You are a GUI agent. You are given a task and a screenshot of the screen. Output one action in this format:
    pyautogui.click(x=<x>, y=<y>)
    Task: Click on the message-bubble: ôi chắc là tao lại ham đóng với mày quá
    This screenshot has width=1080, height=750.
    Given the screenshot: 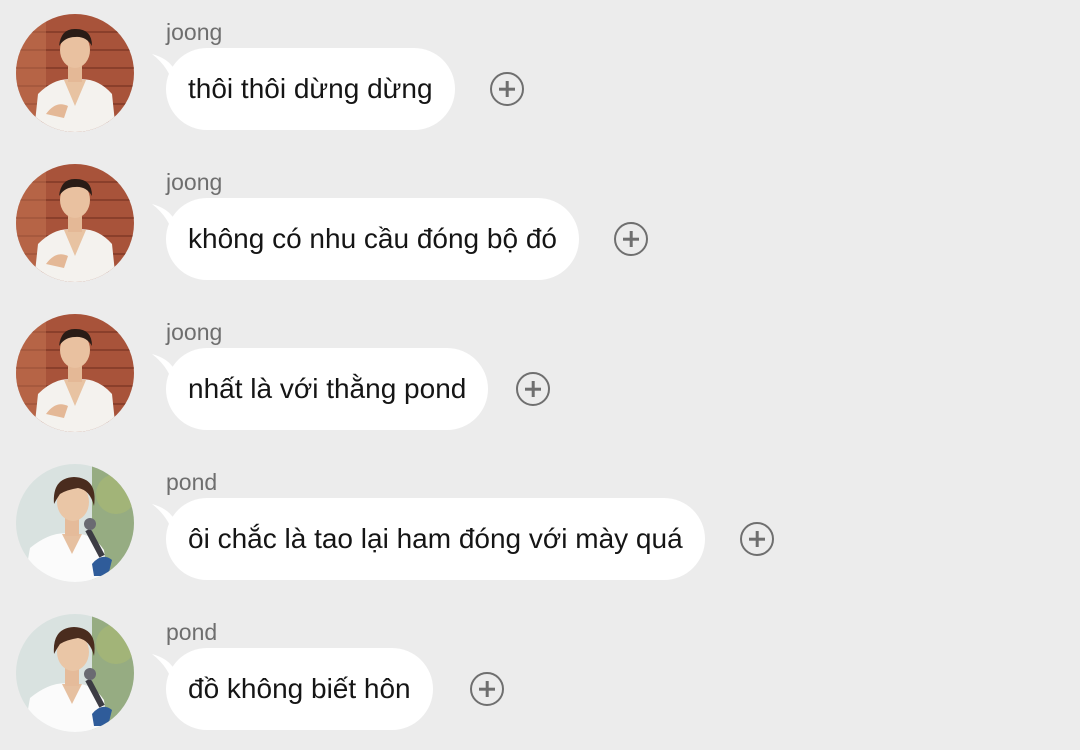 What is the action you would take?
    pyautogui.click(x=428, y=539)
    